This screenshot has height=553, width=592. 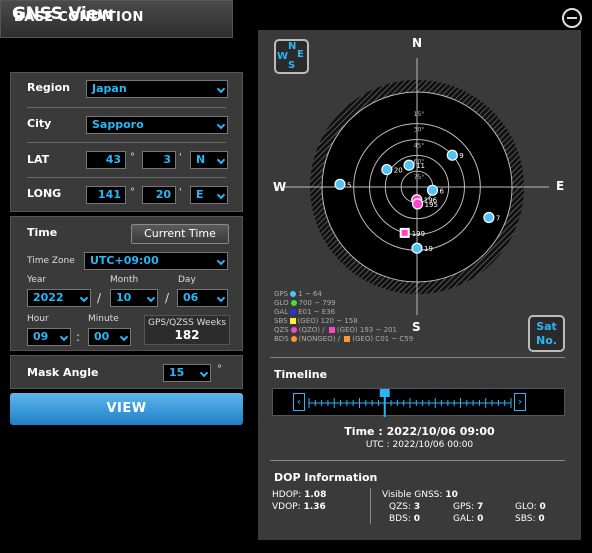 What do you see at coordinates (38, 159) in the screenshot?
I see `lat-label: LAT` at bounding box center [38, 159].